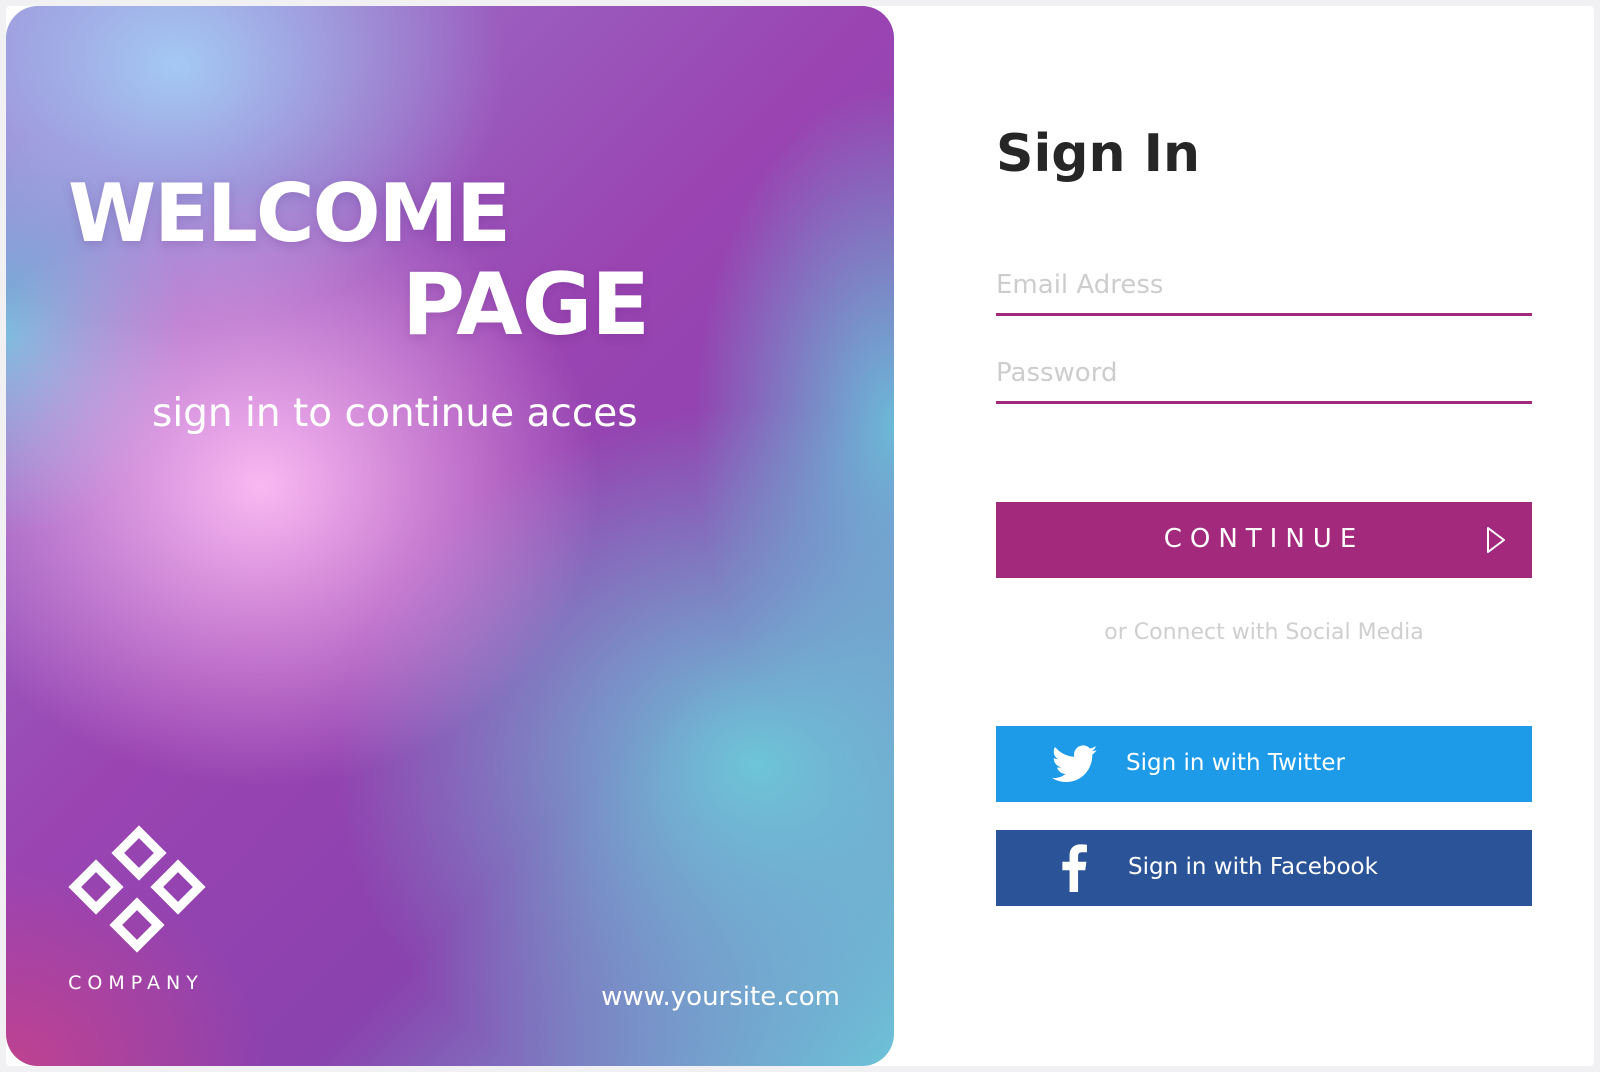  I want to click on email-field, so click(1264, 286).